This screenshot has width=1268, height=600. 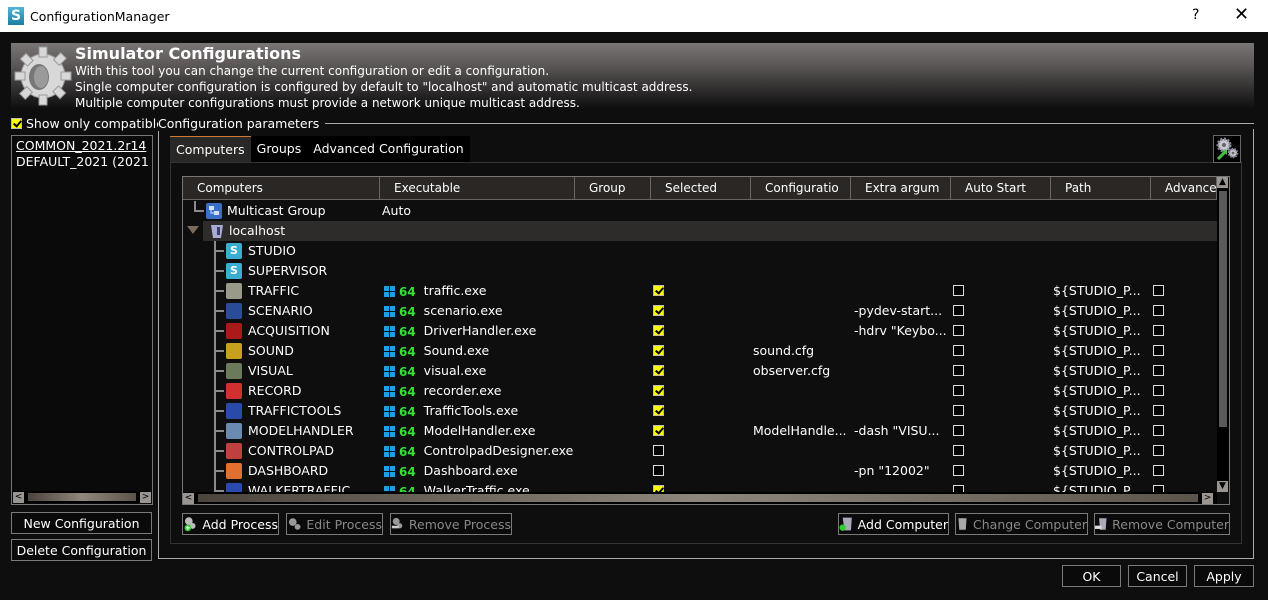 I want to click on show-only-compatible-checkbox: Show only compatible, so click(x=87, y=123).